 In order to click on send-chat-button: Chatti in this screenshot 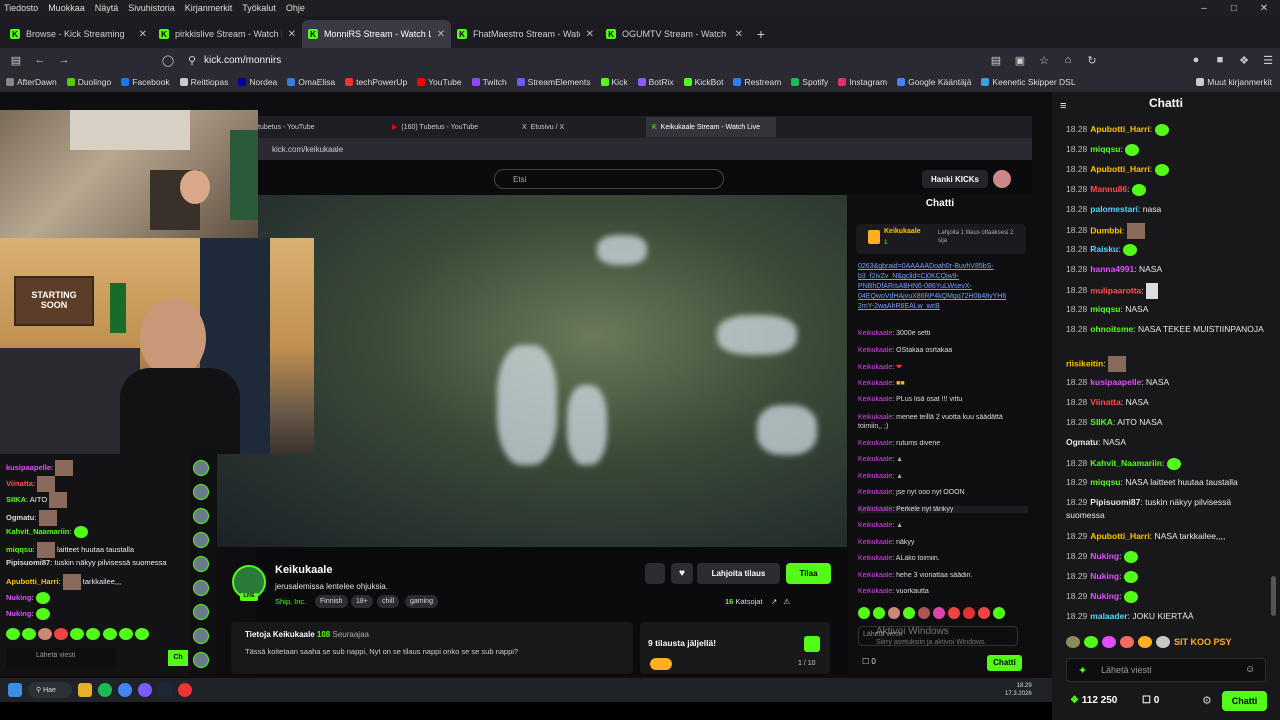, I will do `click(1244, 701)`.